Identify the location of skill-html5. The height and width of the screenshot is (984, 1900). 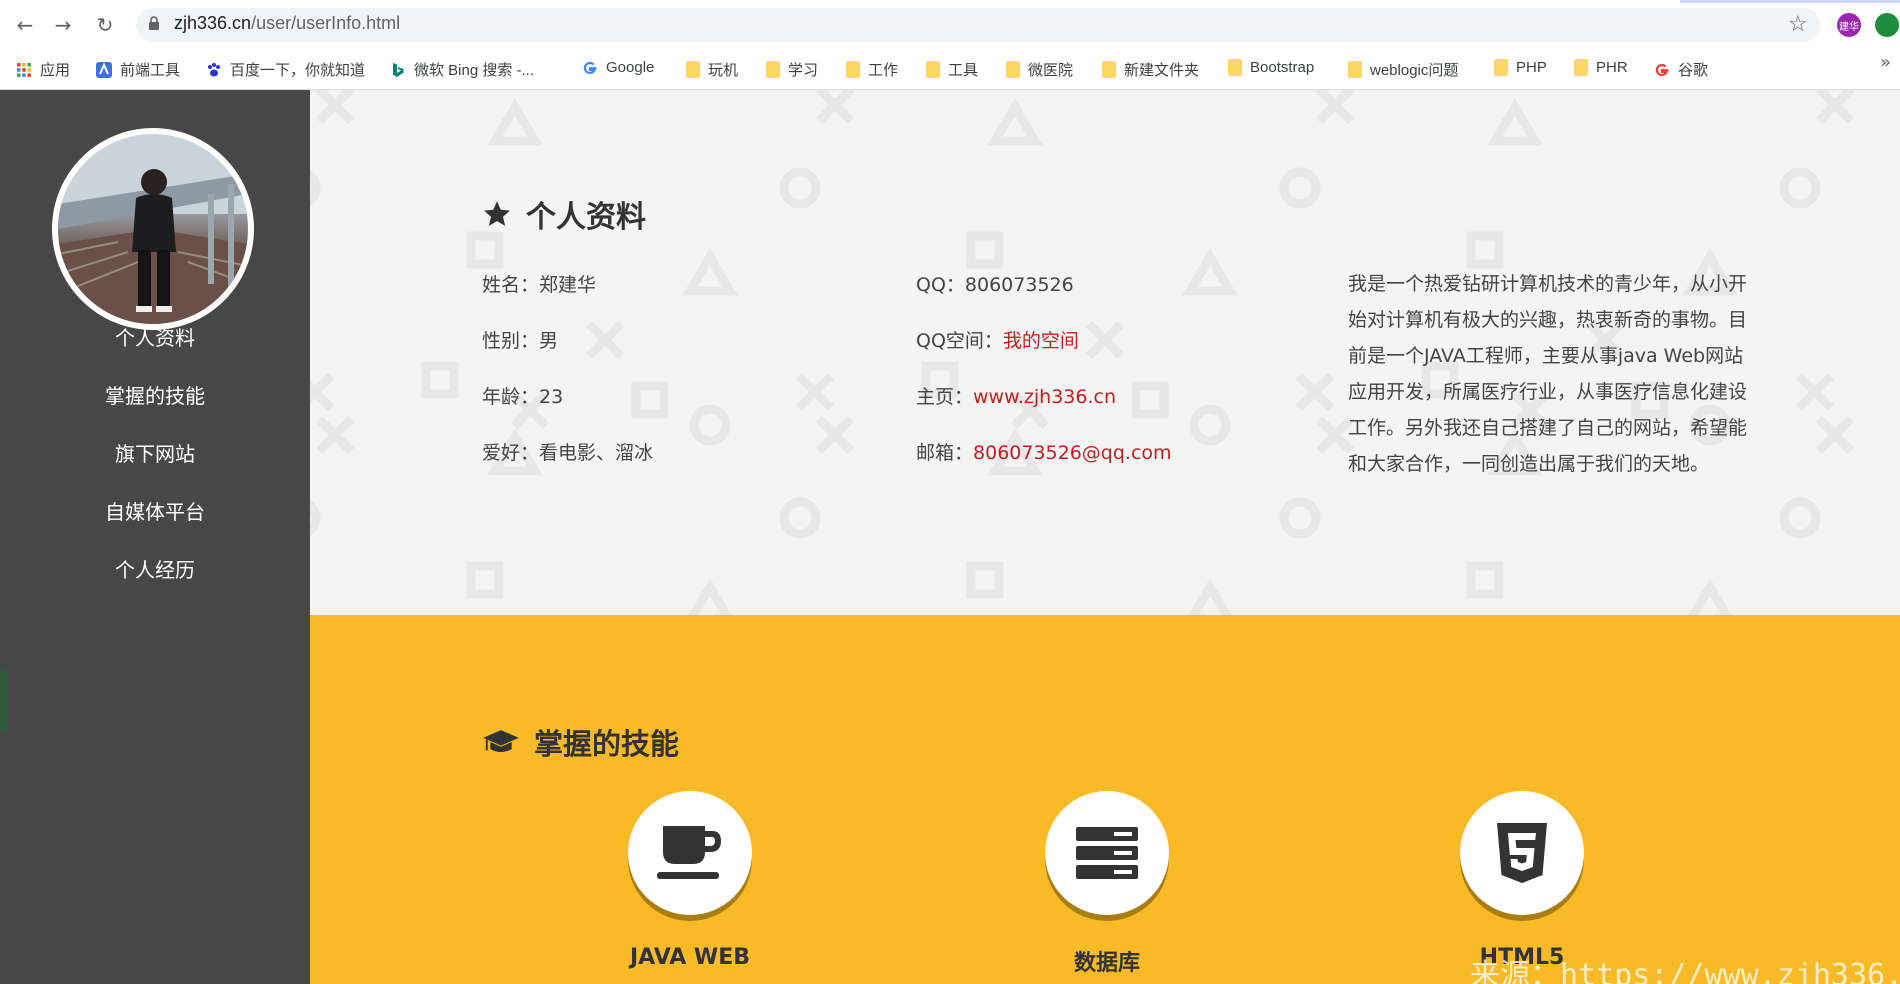
(1522, 853).